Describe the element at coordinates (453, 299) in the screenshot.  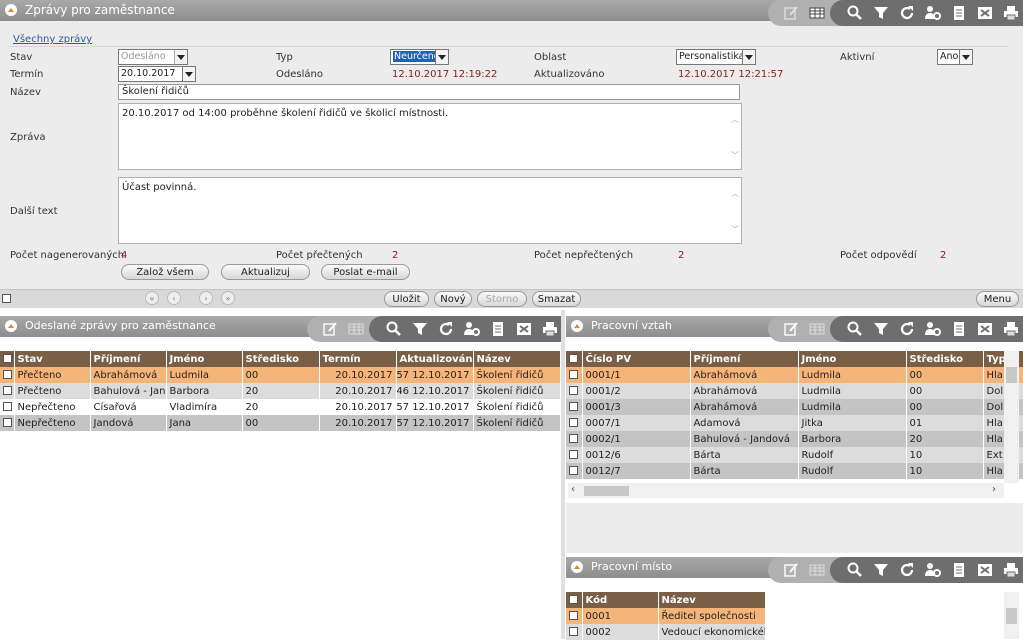
I see `novy-button: Nový` at that location.